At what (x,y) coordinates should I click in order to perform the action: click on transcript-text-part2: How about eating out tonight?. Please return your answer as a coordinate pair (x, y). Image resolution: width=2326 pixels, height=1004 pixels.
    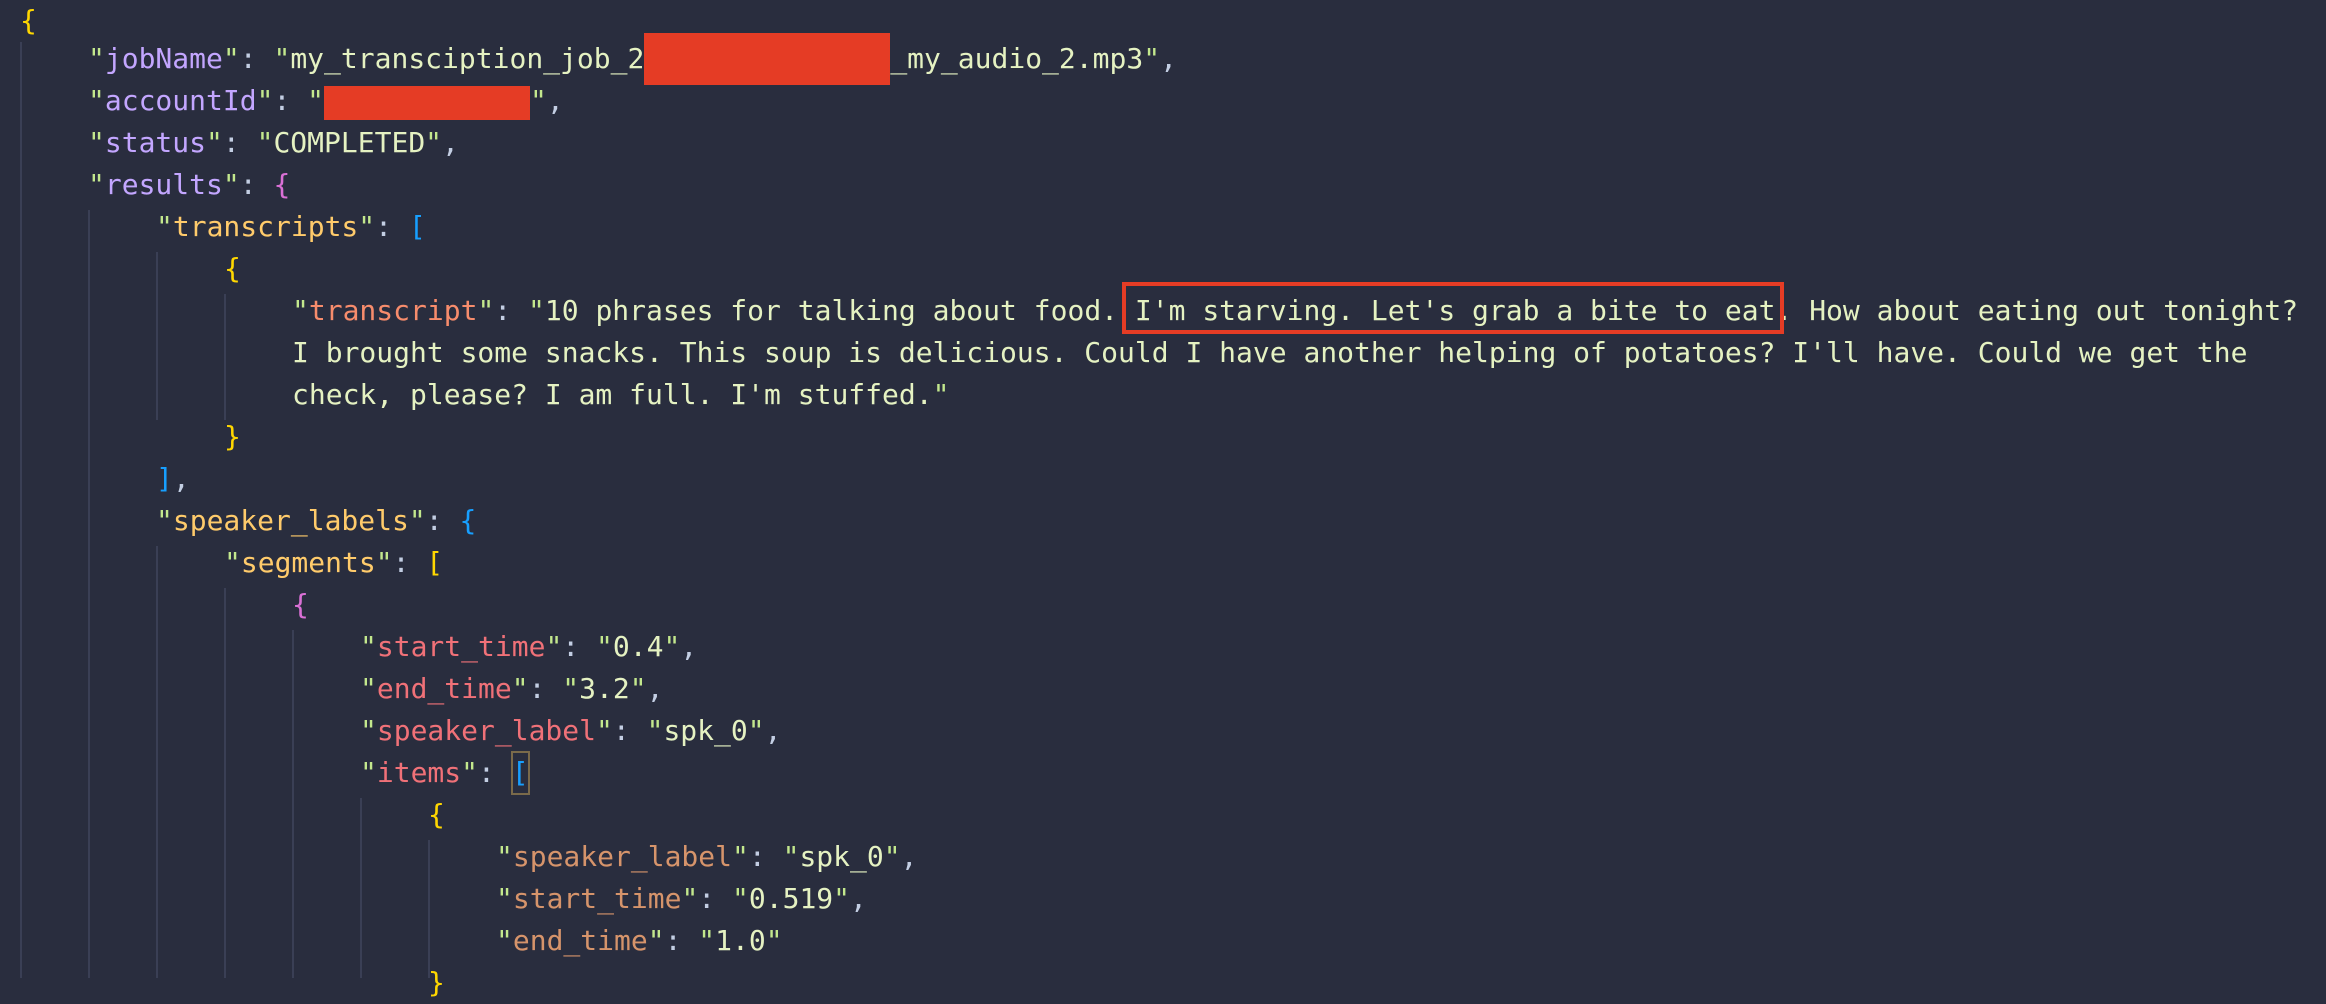
    Looking at the image, I should click on (2045, 310).